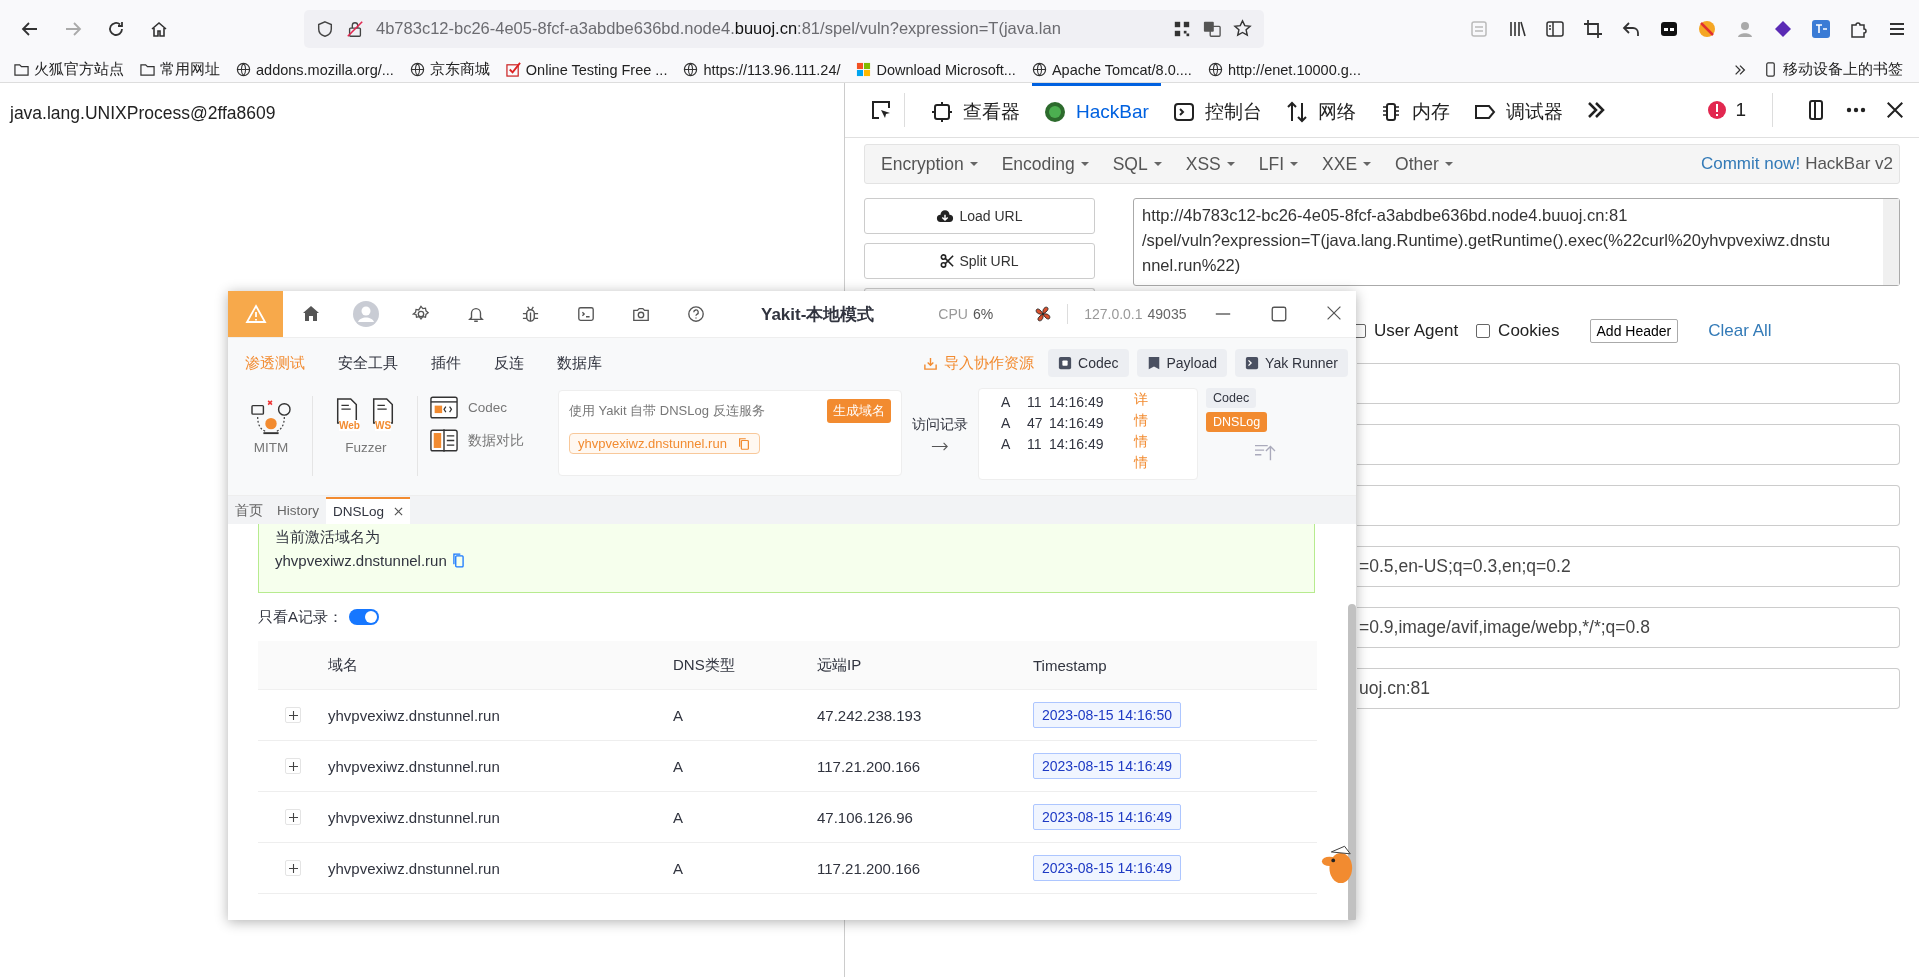  I want to click on qr-code-icon, so click(1182, 28).